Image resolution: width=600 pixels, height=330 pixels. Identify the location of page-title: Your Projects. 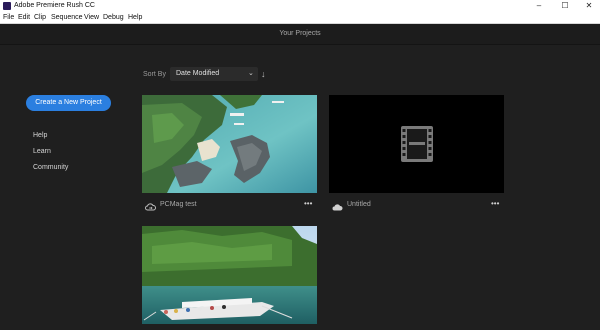
(300, 33).